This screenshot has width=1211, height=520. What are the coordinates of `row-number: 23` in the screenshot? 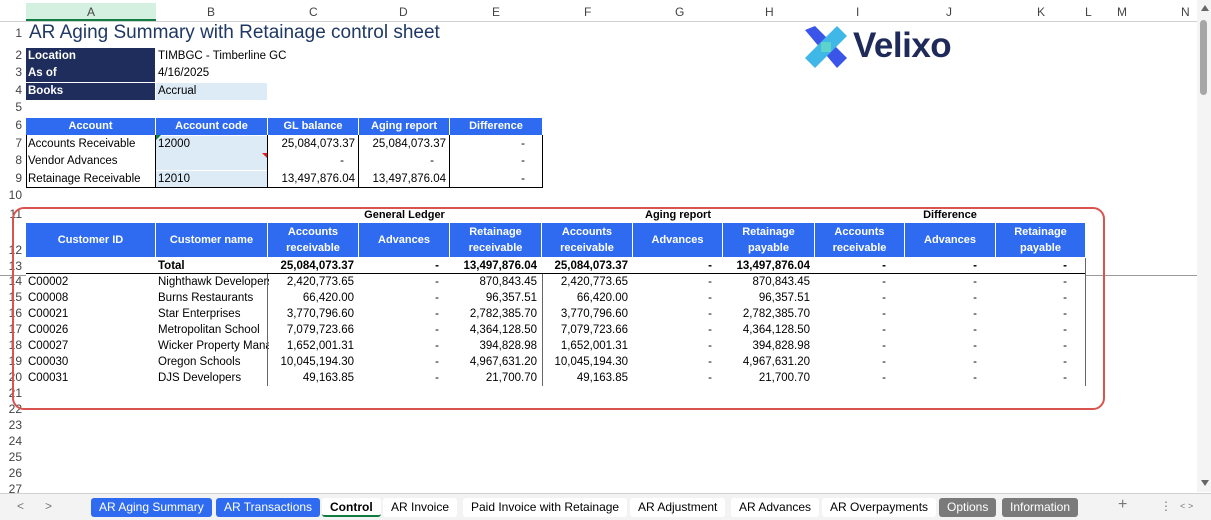 It's located at (11, 425).